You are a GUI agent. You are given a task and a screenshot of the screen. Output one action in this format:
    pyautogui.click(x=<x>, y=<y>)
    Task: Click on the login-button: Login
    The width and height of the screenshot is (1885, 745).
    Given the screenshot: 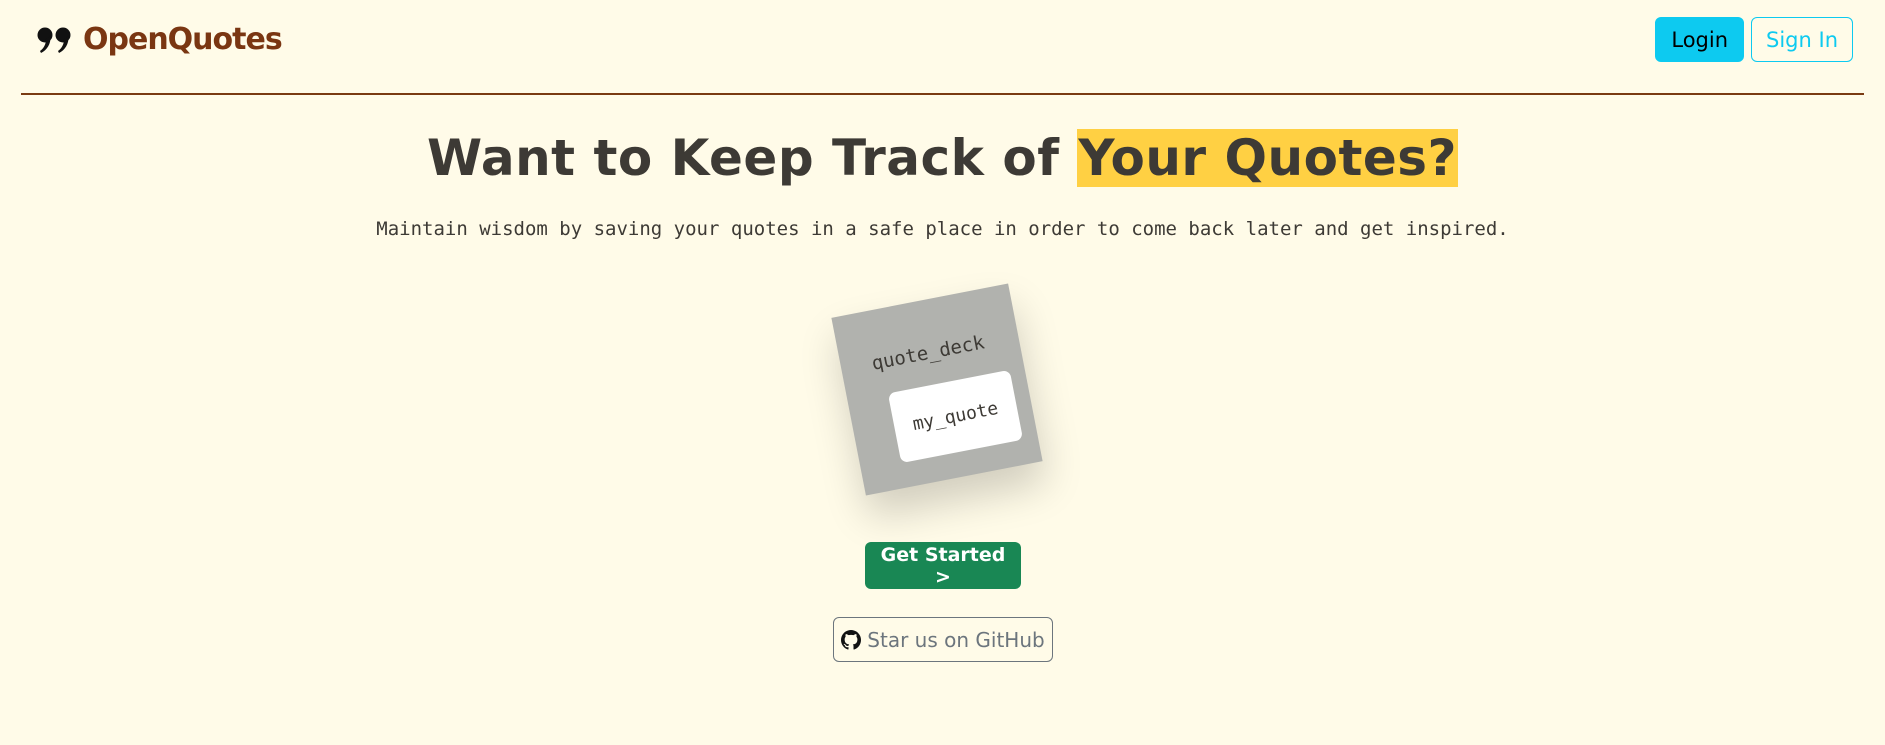 What is the action you would take?
    pyautogui.click(x=1700, y=39)
    